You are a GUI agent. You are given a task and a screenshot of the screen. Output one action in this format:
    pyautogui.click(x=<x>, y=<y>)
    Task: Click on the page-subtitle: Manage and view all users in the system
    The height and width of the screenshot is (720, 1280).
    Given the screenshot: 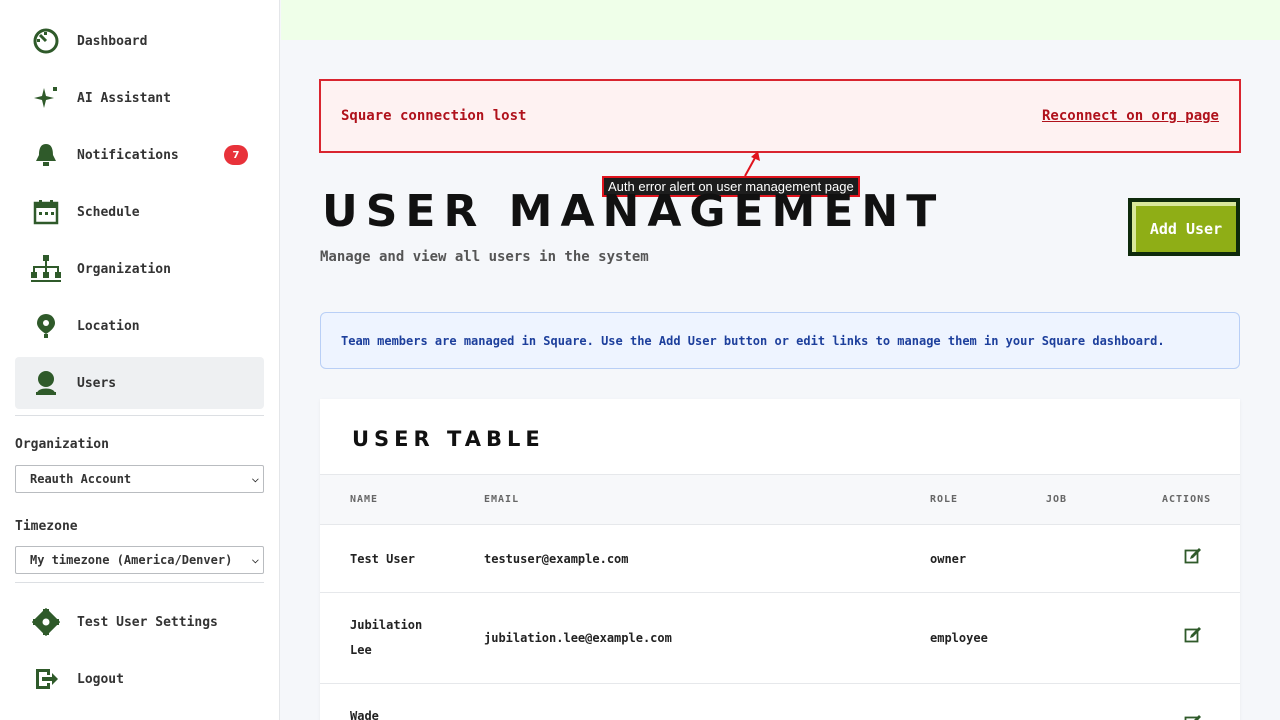 What is the action you would take?
    pyautogui.click(x=484, y=257)
    